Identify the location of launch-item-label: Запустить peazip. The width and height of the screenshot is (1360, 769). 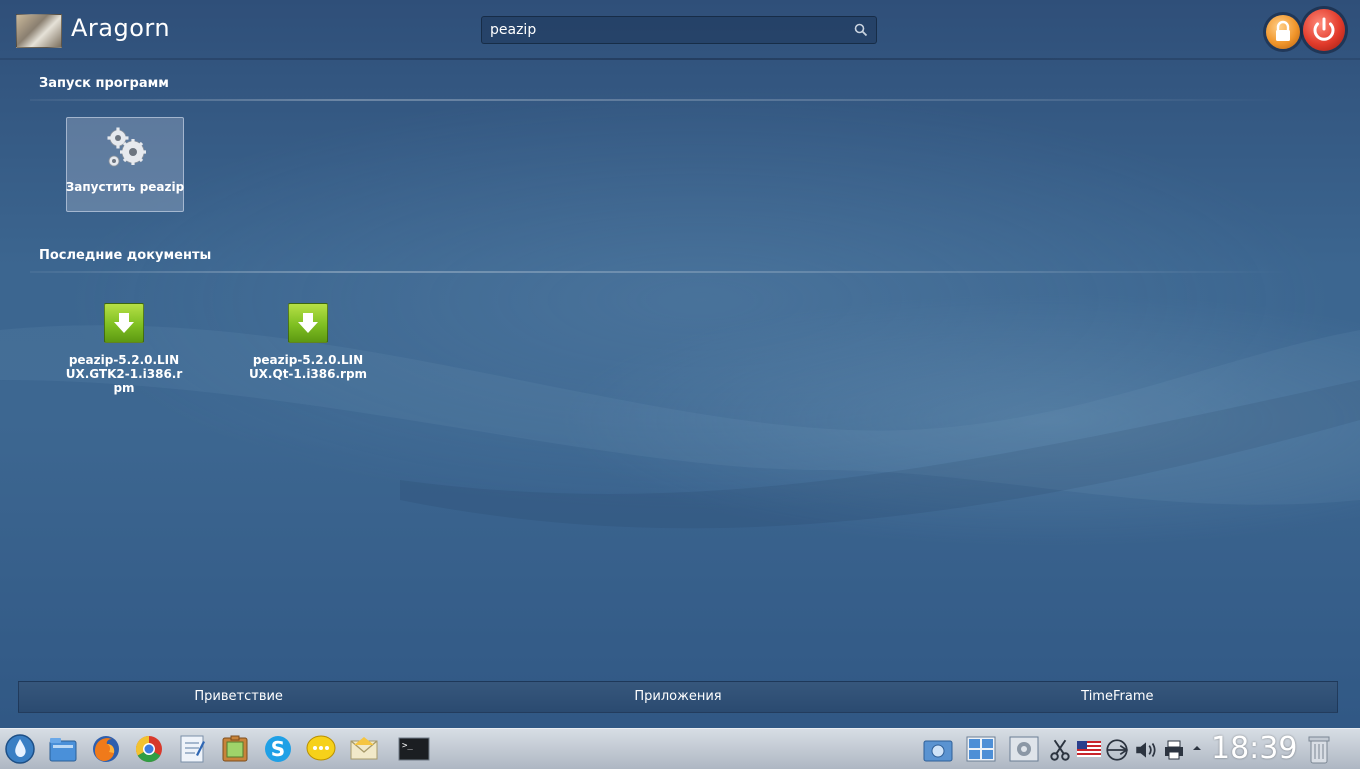
(125, 187).